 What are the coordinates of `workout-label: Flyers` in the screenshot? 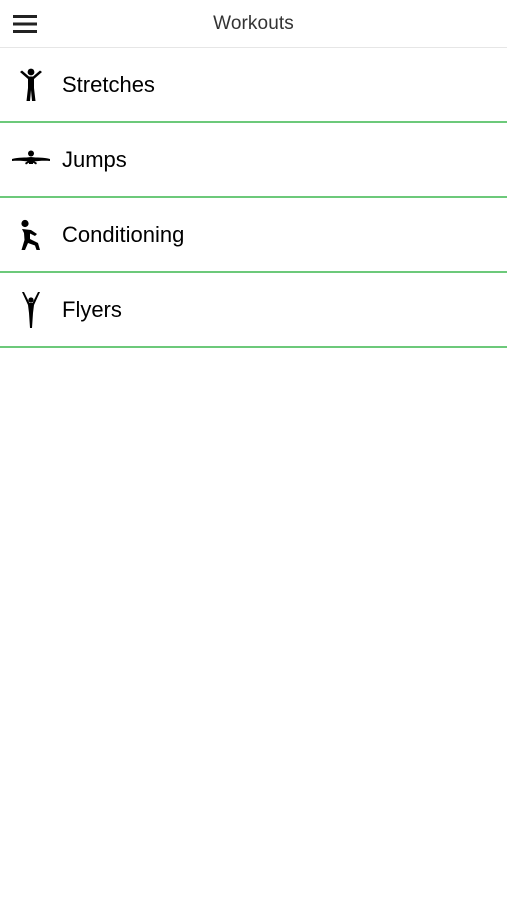 It's located at (92, 309).